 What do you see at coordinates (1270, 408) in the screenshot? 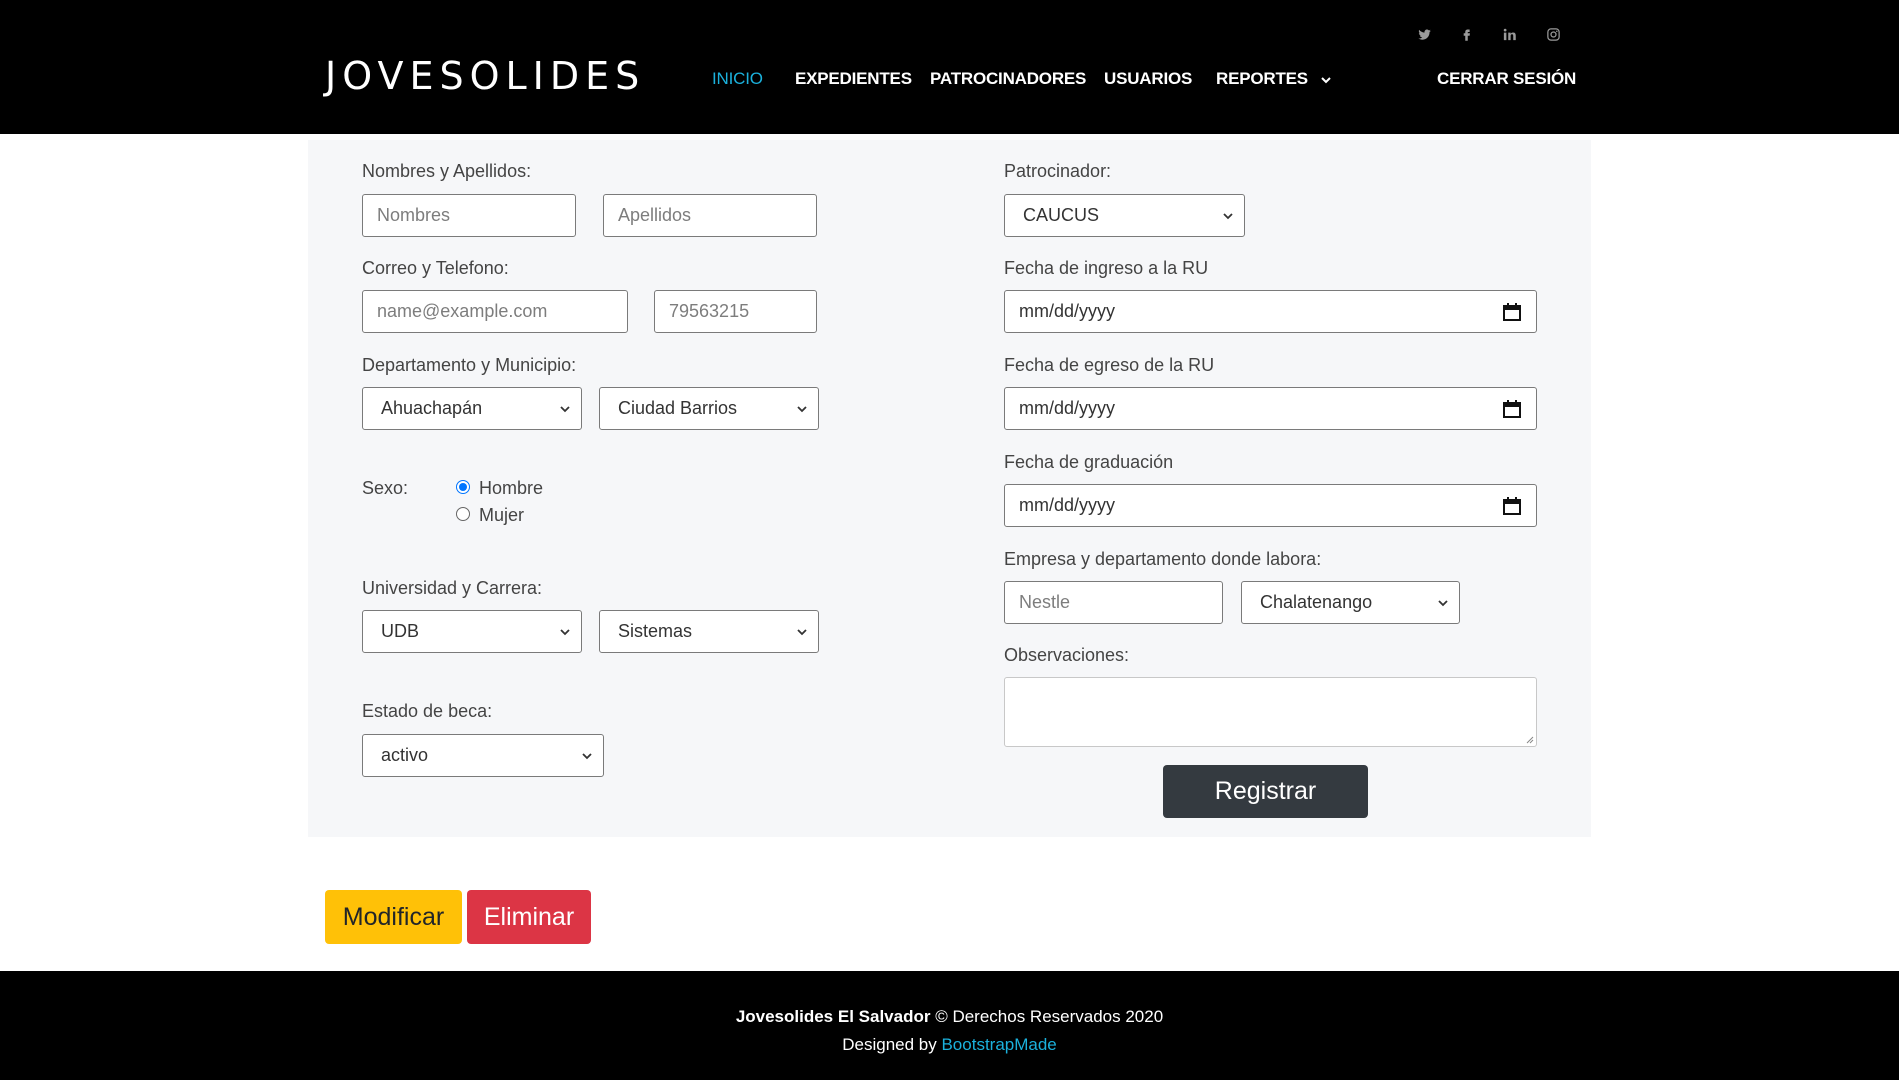
I see `egreso-date-input: mm/dd/yyyy` at bounding box center [1270, 408].